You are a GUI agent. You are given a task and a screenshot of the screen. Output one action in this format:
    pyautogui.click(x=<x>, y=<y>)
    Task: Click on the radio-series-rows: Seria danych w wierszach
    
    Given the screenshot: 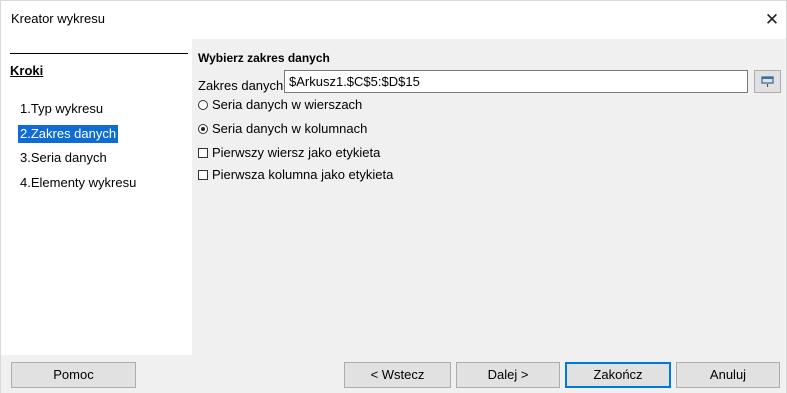 What is the action you would take?
    pyautogui.click(x=280, y=104)
    